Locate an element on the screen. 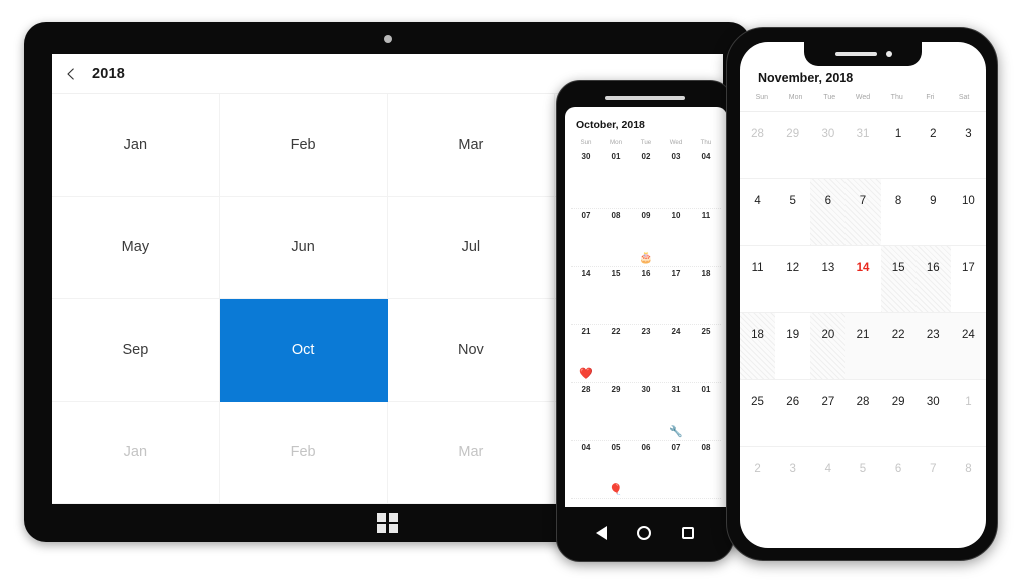 This screenshot has height=580, width=1024. ios-date-cell-selected: 4 is located at coordinates (757, 212).